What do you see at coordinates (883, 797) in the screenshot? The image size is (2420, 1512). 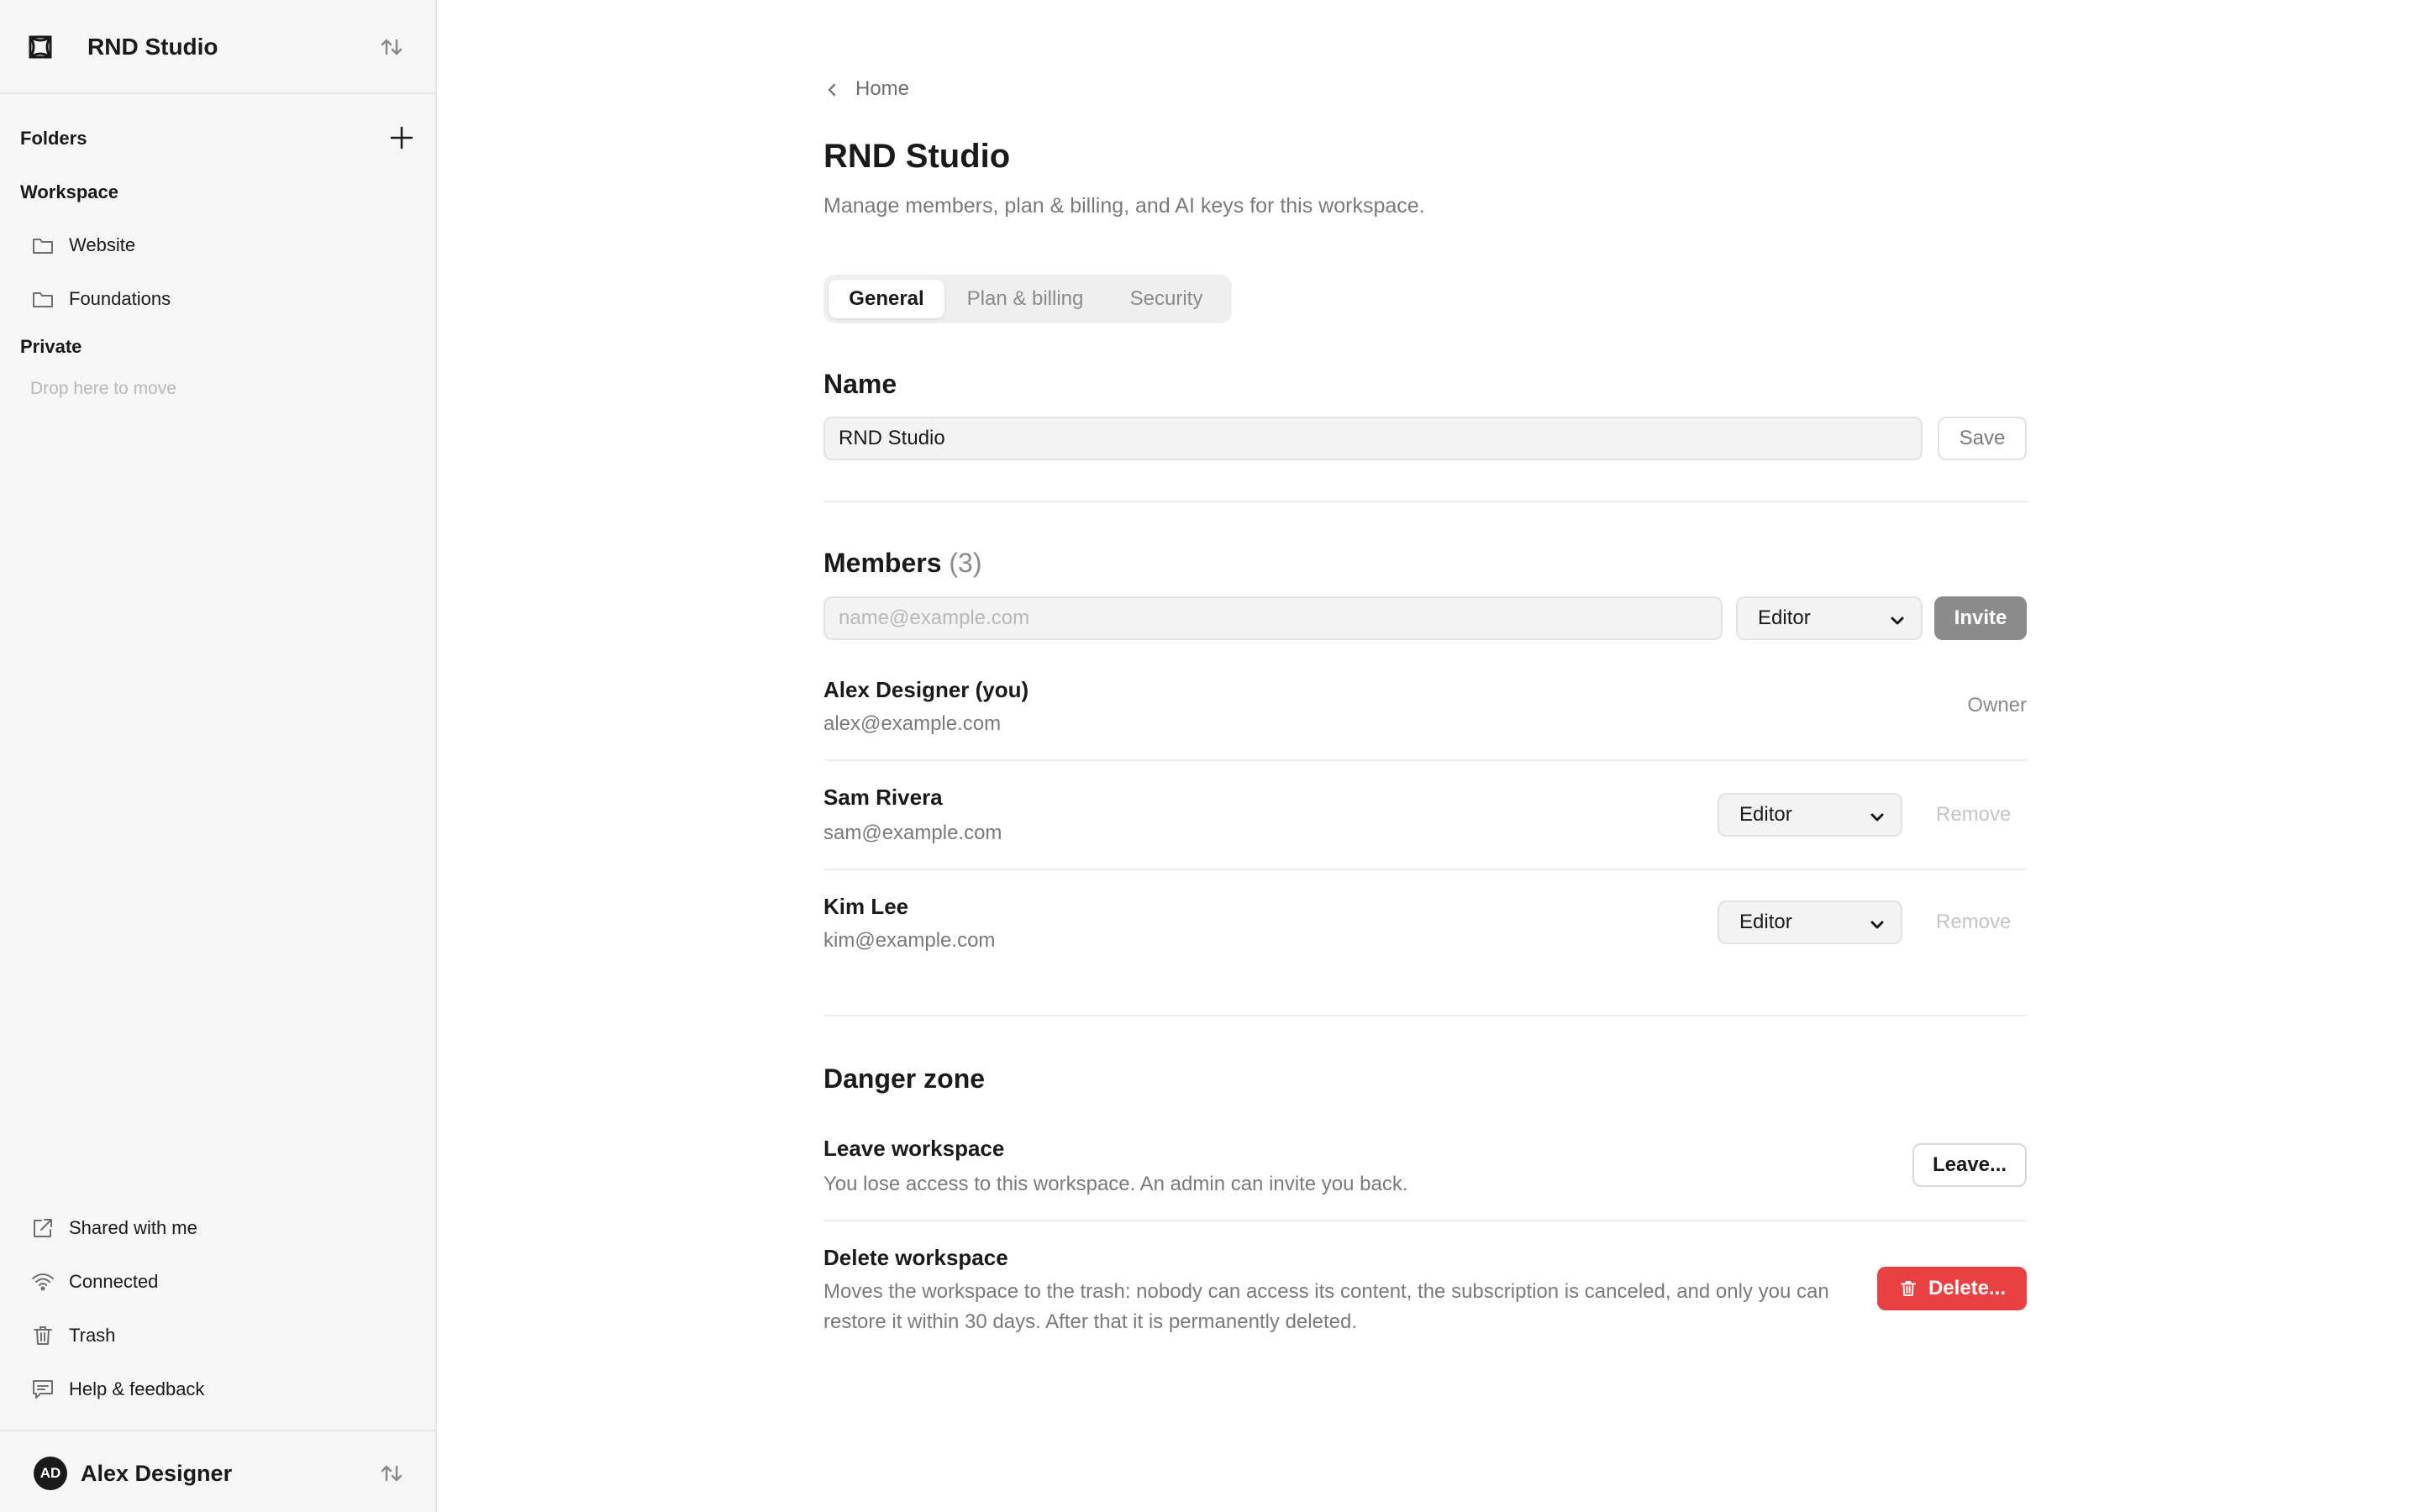 I see `member-name: Sam Rivera` at bounding box center [883, 797].